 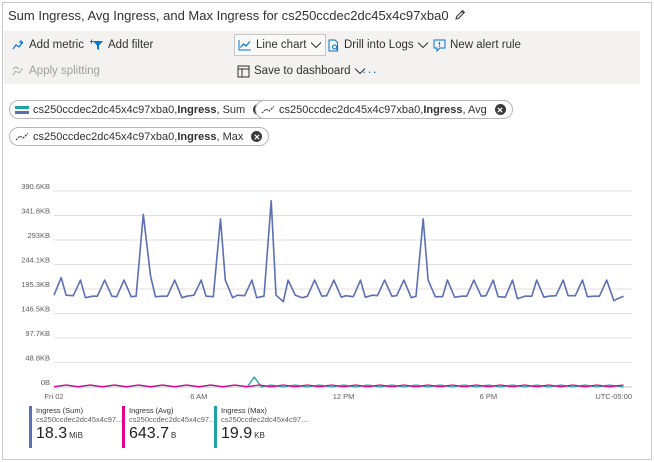 I want to click on legend-series-name: Ingress (Max), so click(x=244, y=410).